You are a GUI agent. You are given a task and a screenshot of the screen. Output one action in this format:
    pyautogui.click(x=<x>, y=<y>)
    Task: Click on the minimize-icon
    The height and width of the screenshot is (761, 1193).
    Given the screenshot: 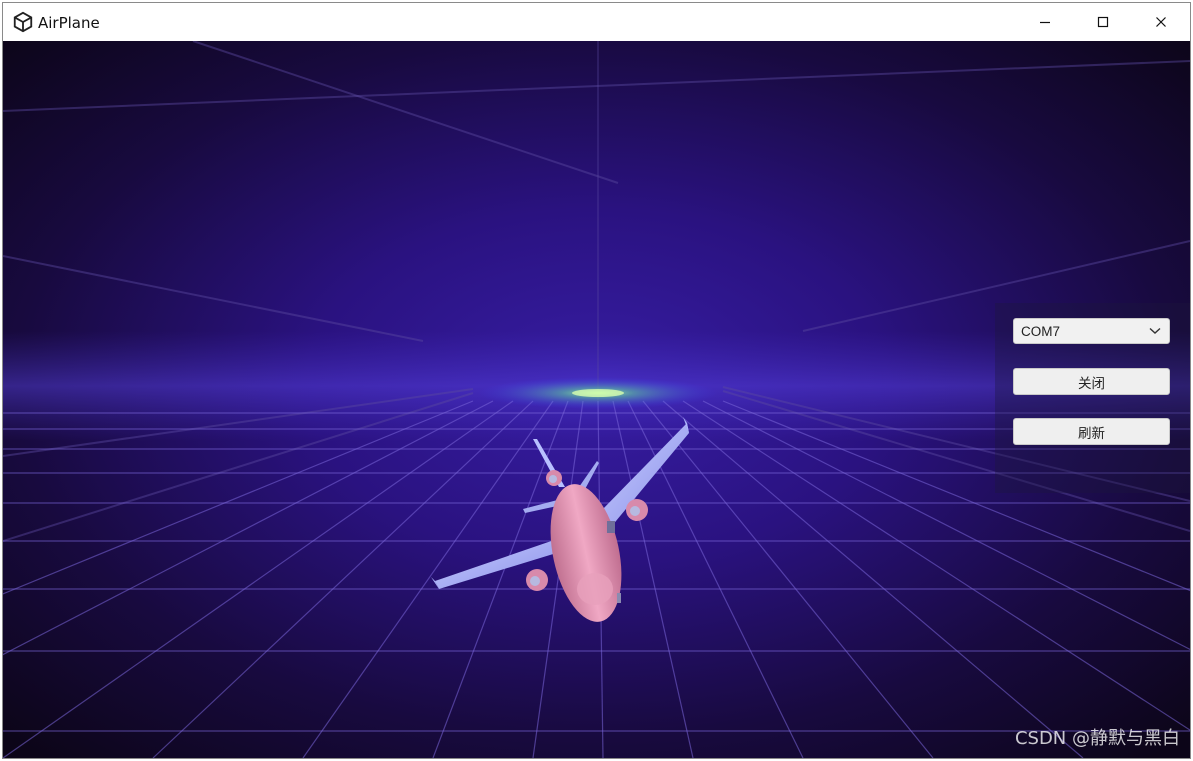 What is the action you would take?
    pyautogui.click(x=1045, y=22)
    